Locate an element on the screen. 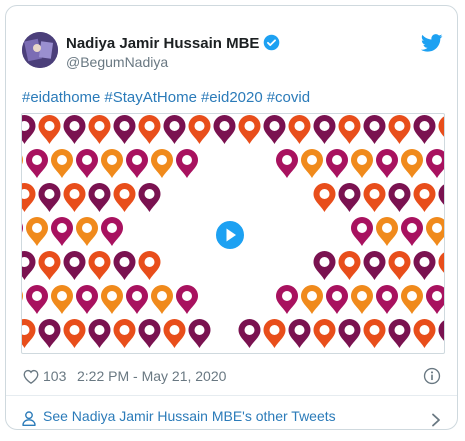 This screenshot has width=465, height=441. chevron-right-icon is located at coordinates (436, 418).